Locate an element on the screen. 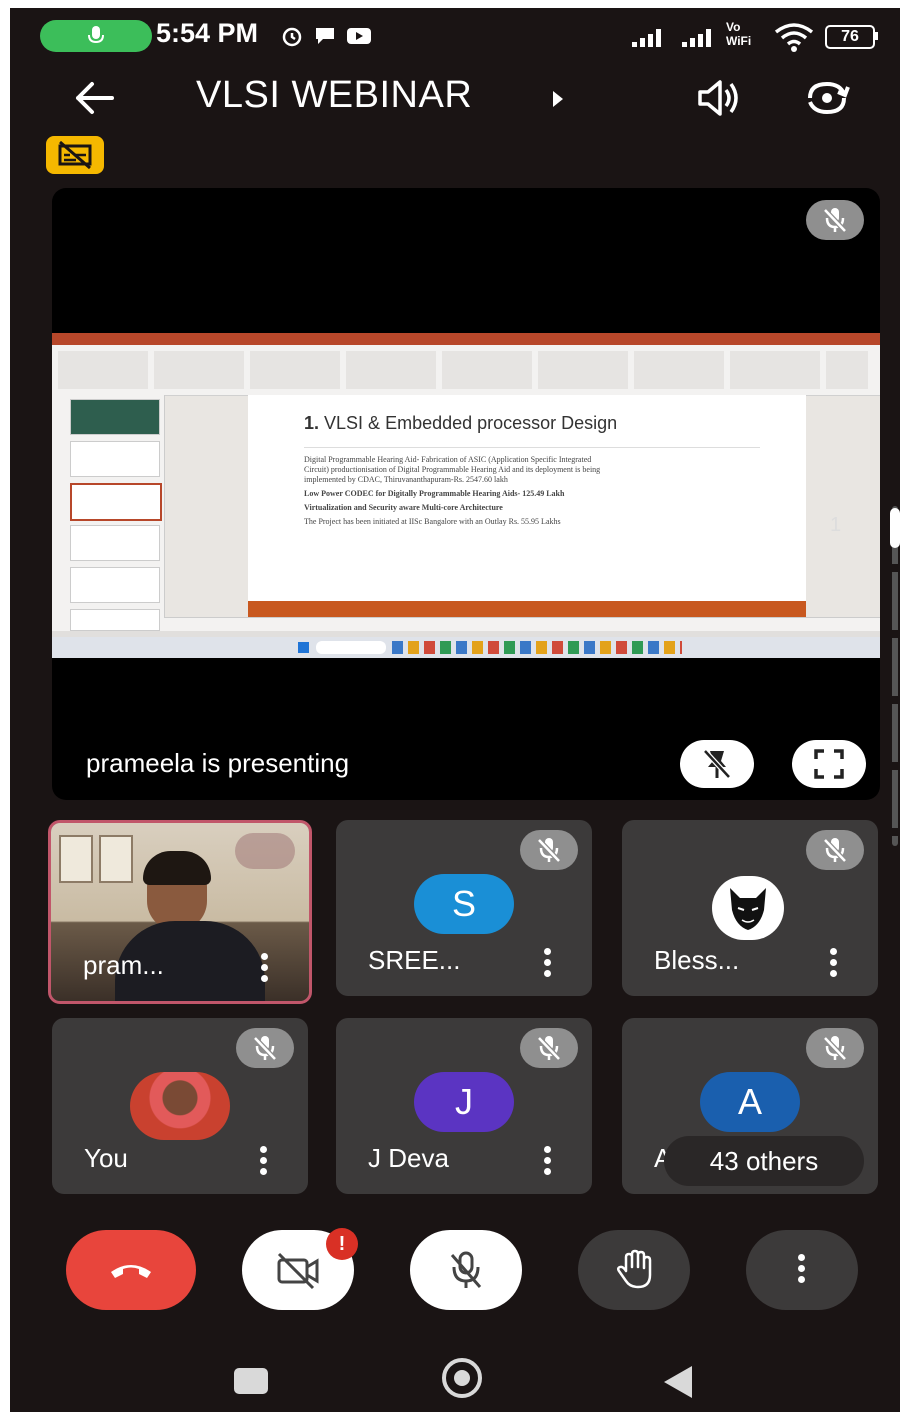  taskbar-start-icon is located at coordinates (303, 647).